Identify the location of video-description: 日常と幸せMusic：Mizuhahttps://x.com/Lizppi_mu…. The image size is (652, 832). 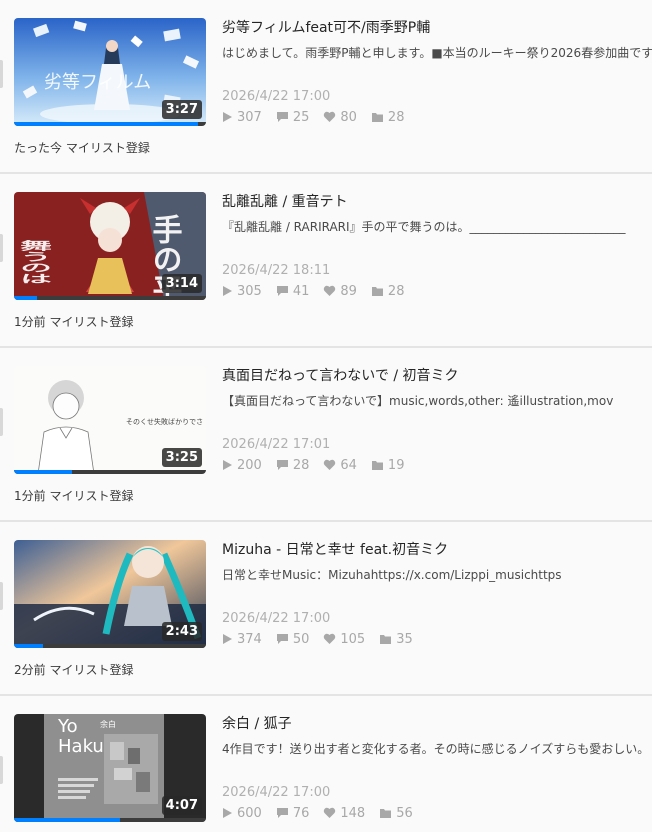
(392, 575).